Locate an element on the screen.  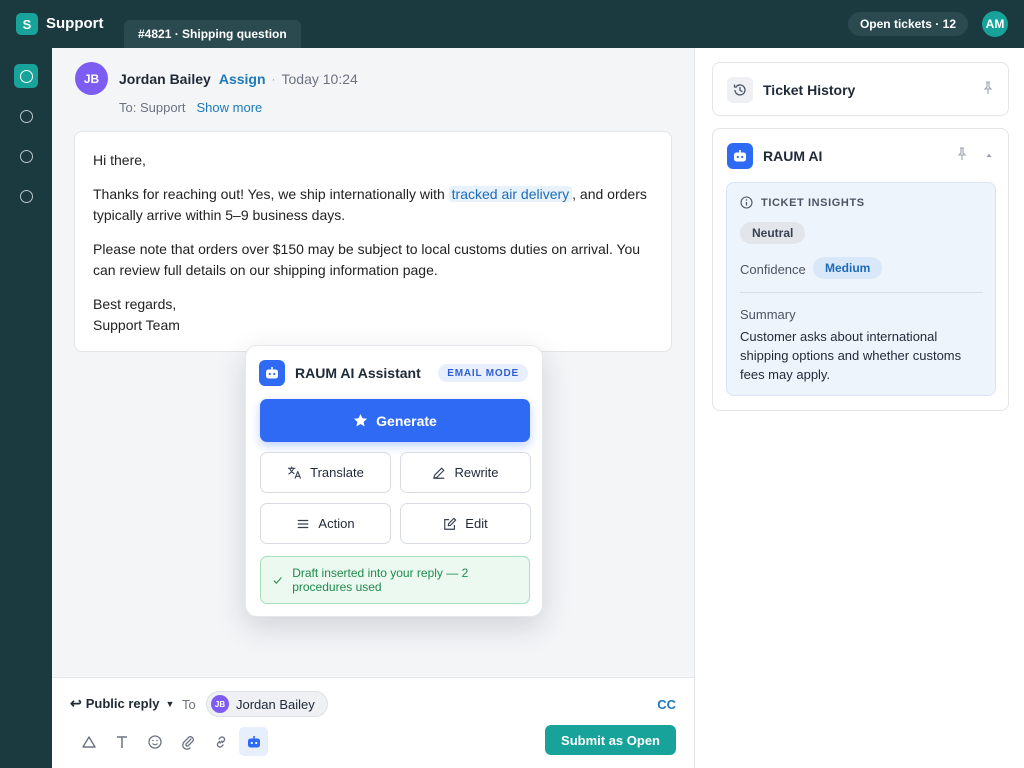
edit-icon is located at coordinates (450, 523).